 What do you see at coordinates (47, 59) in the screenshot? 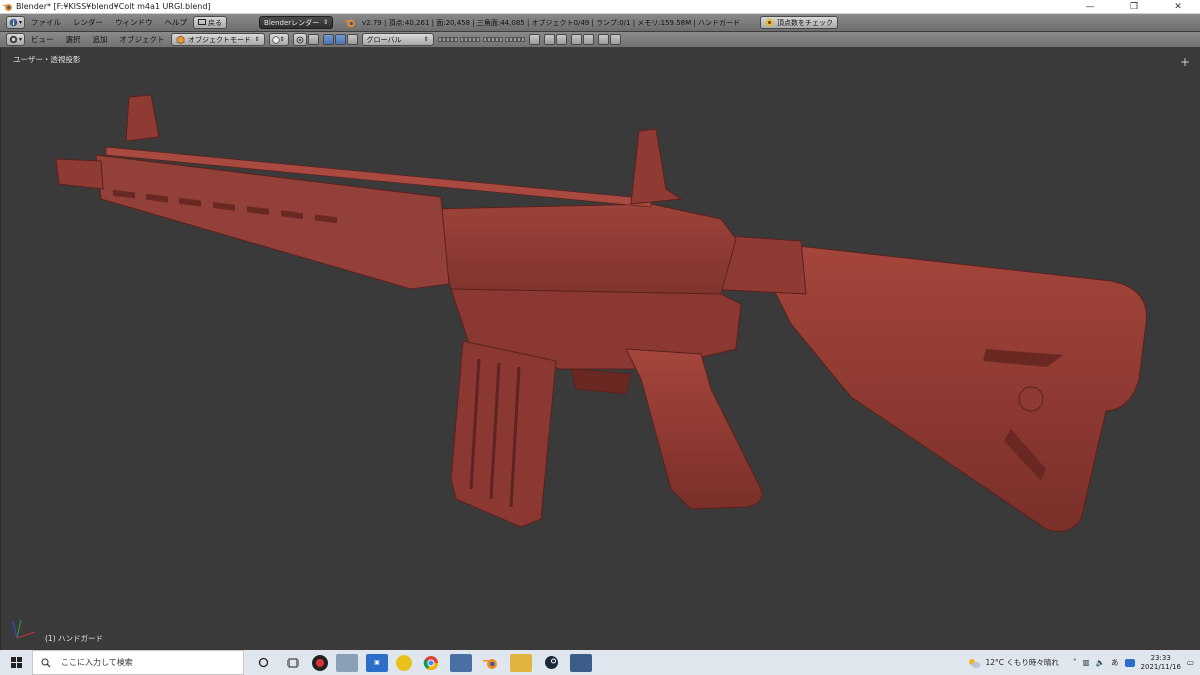
I see `viewport-label: ユーザー・透視投影` at bounding box center [47, 59].